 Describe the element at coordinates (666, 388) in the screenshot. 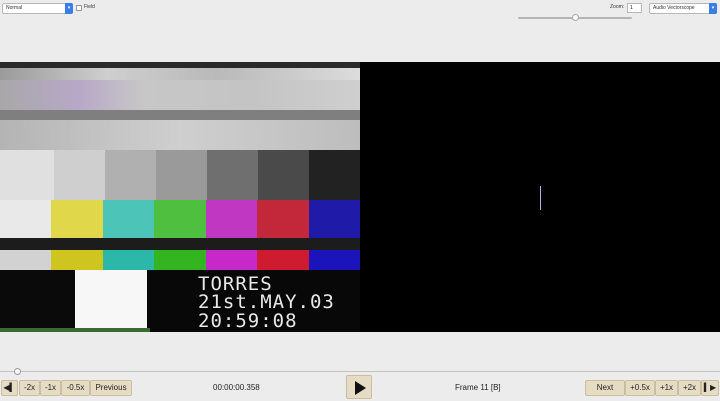

I see `speed-plus-1x-button: +1x` at that location.